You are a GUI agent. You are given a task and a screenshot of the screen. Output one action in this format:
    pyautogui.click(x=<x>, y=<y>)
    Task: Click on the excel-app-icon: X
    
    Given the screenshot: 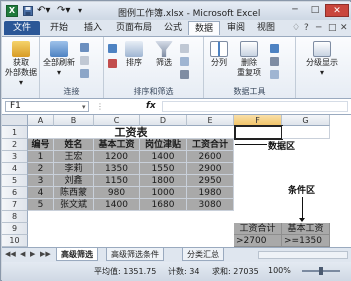 What is the action you would take?
    pyautogui.click(x=12, y=11)
    